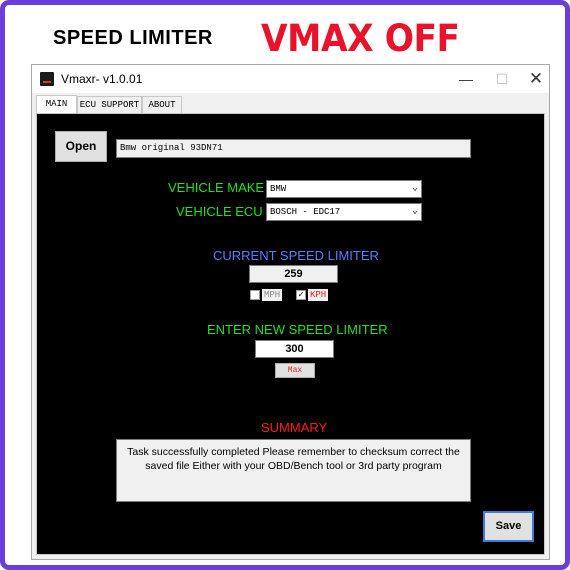  I want to click on open-button: Open, so click(81, 146).